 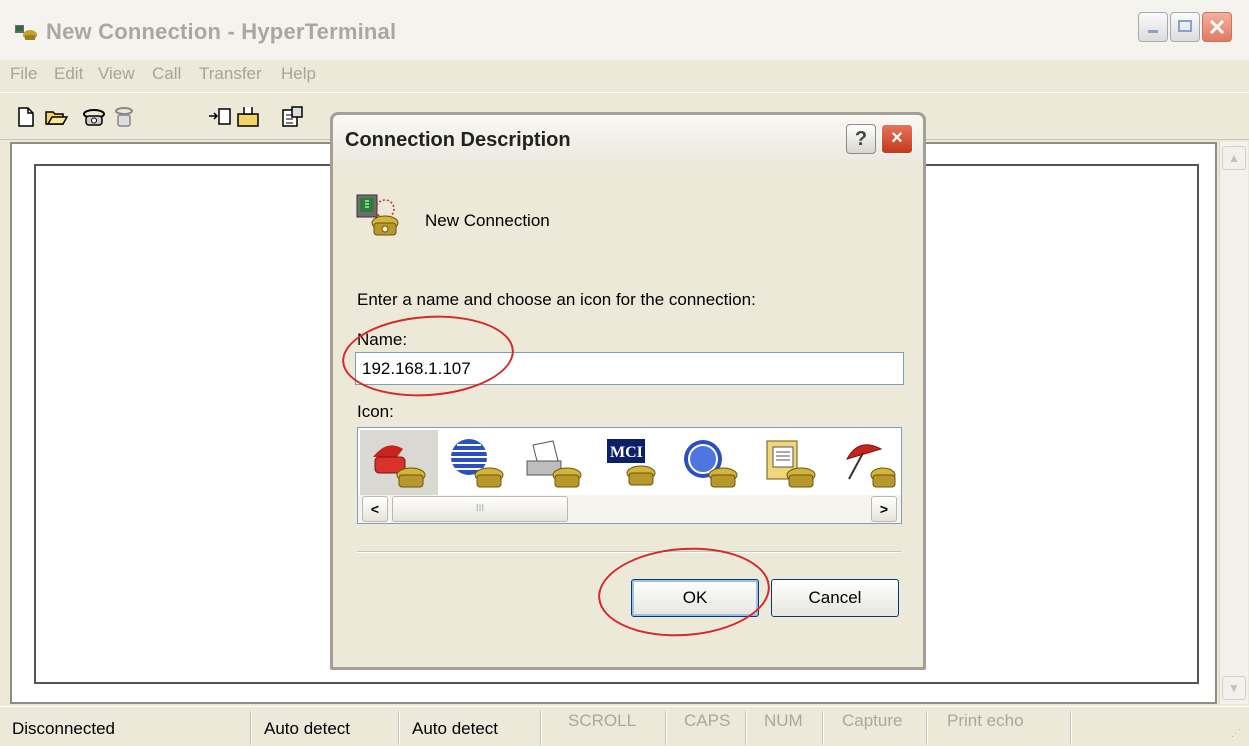 I want to click on menu-bar: File Edit View Call Transfer Help, so click(x=624, y=75).